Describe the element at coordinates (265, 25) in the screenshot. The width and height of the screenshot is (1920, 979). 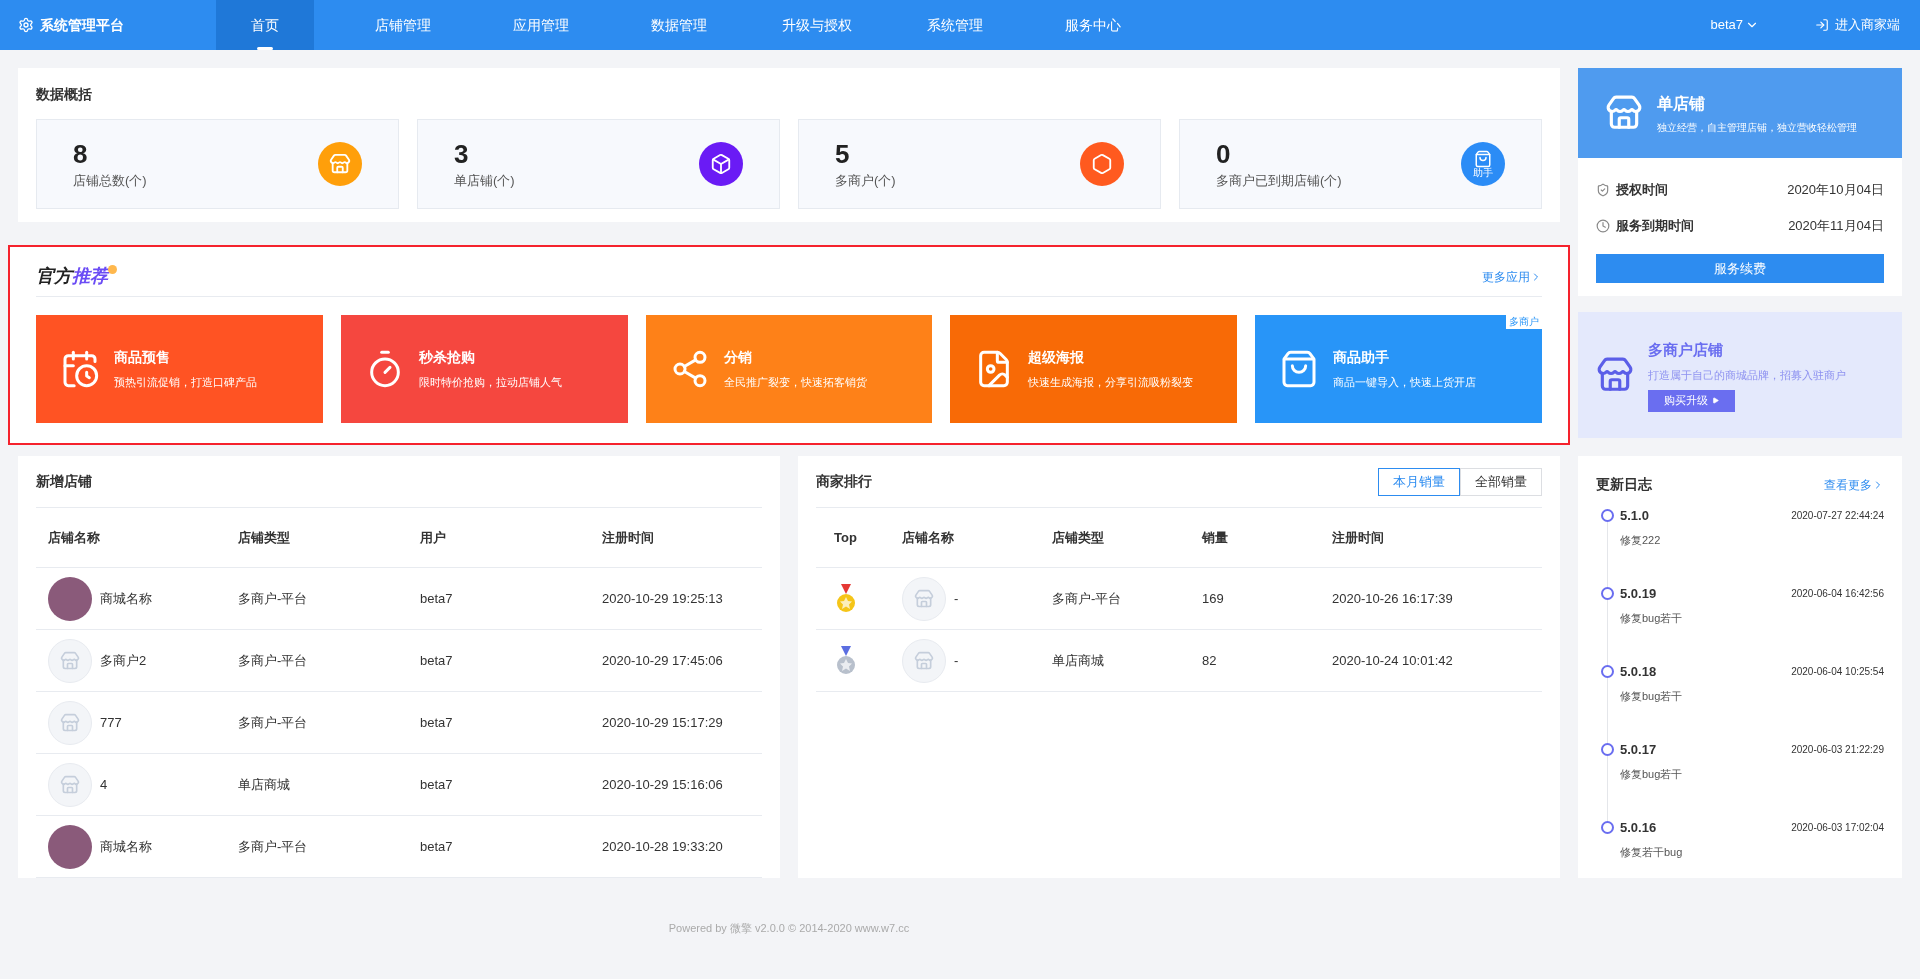
I see `nav-tab: 首页` at that location.